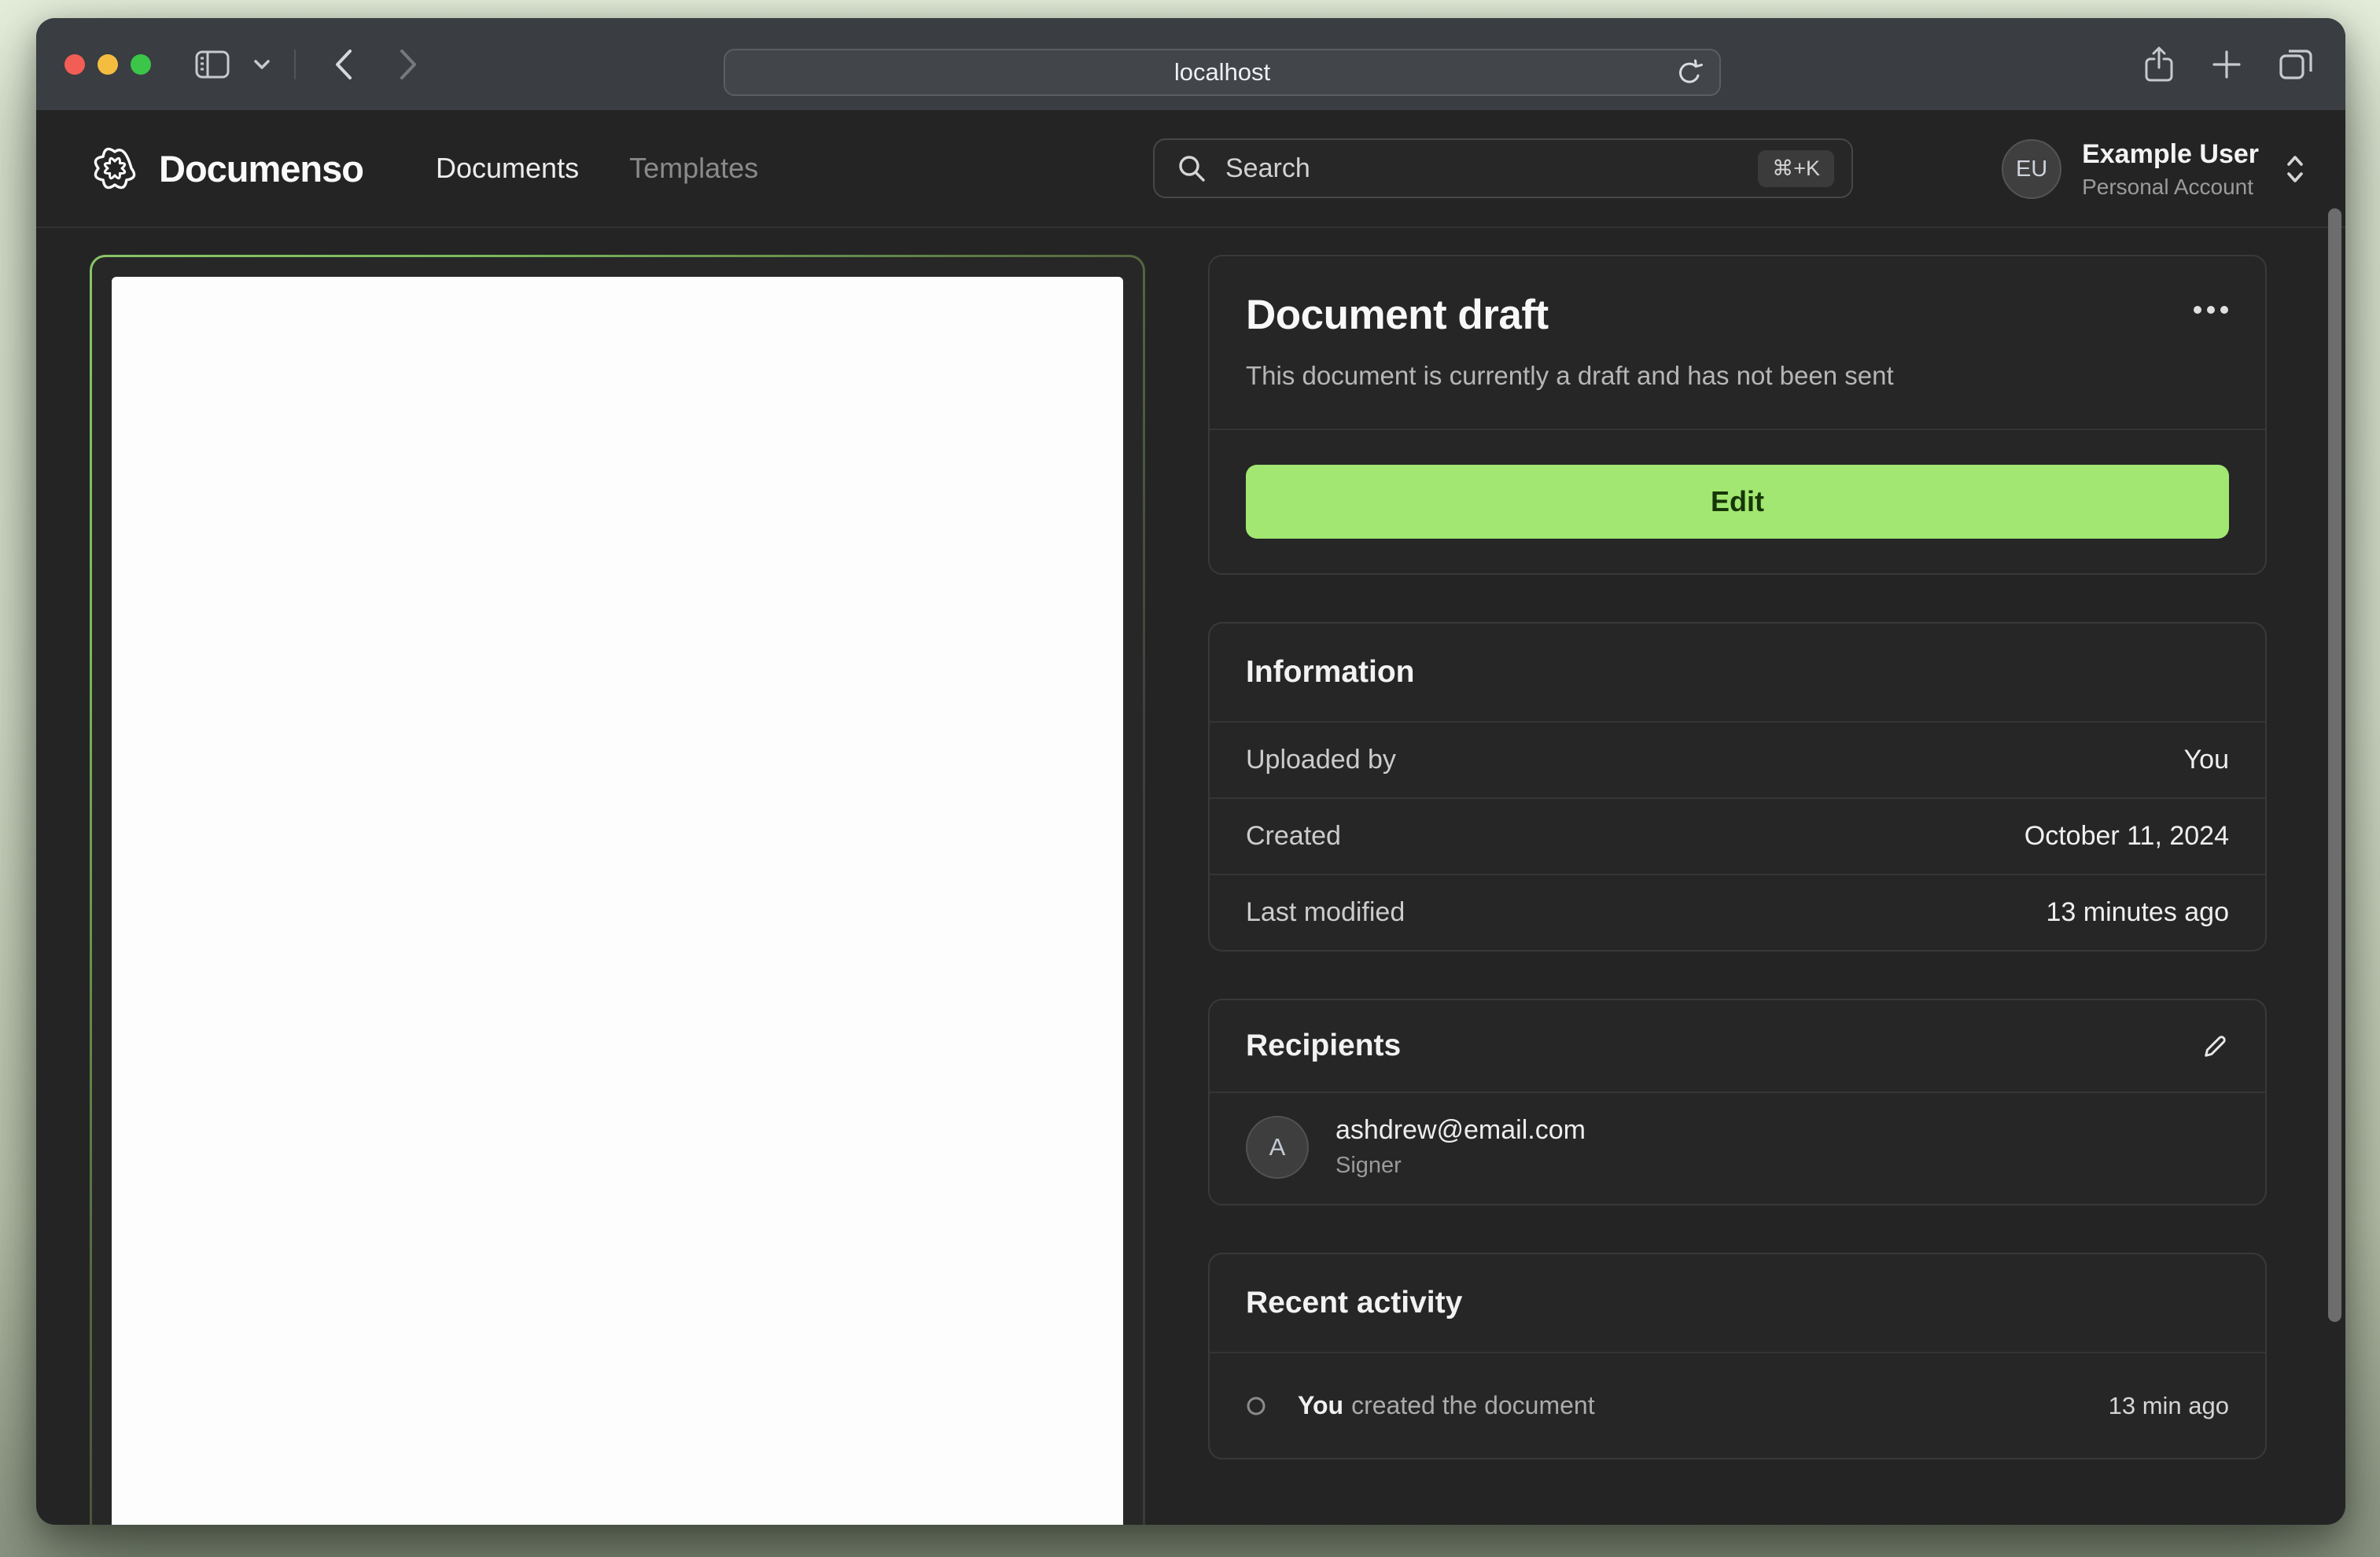  What do you see at coordinates (1277, 1147) in the screenshot?
I see `recipient-avatar: A` at bounding box center [1277, 1147].